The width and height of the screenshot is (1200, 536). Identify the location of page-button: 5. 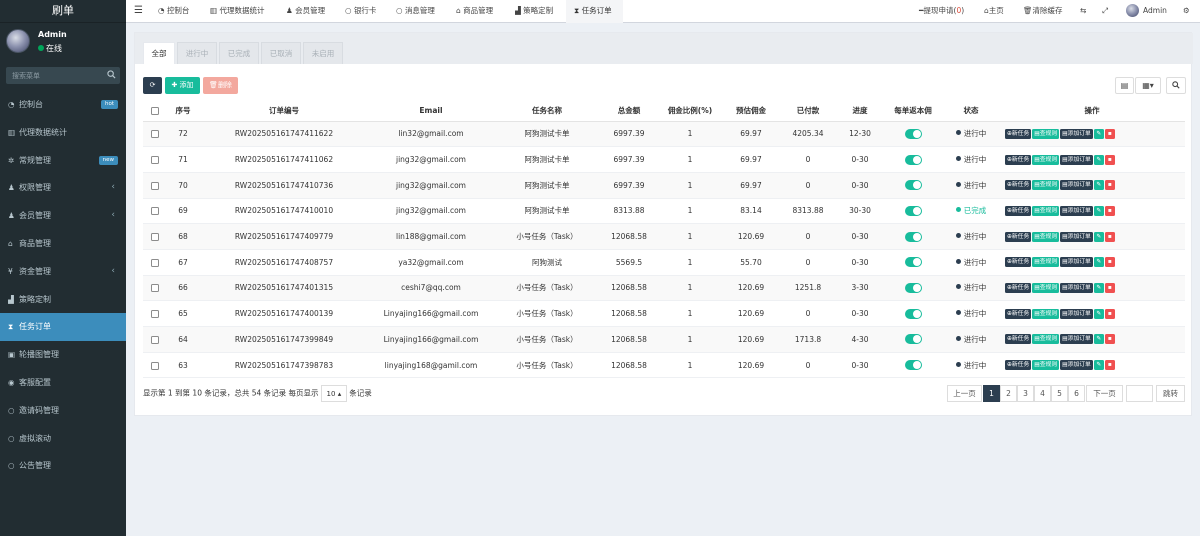
(1059, 393).